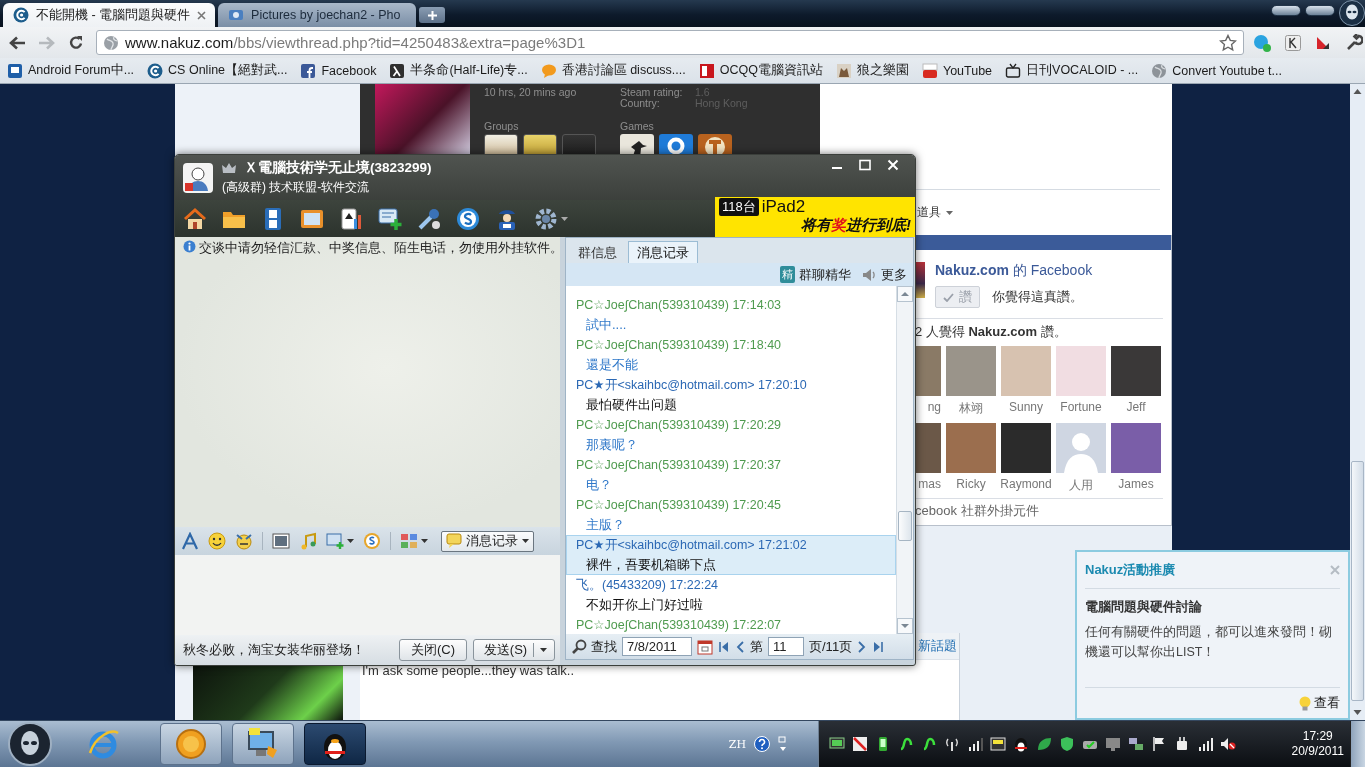 The image size is (1365, 767). I want to click on find-button: 查找, so click(594, 646).